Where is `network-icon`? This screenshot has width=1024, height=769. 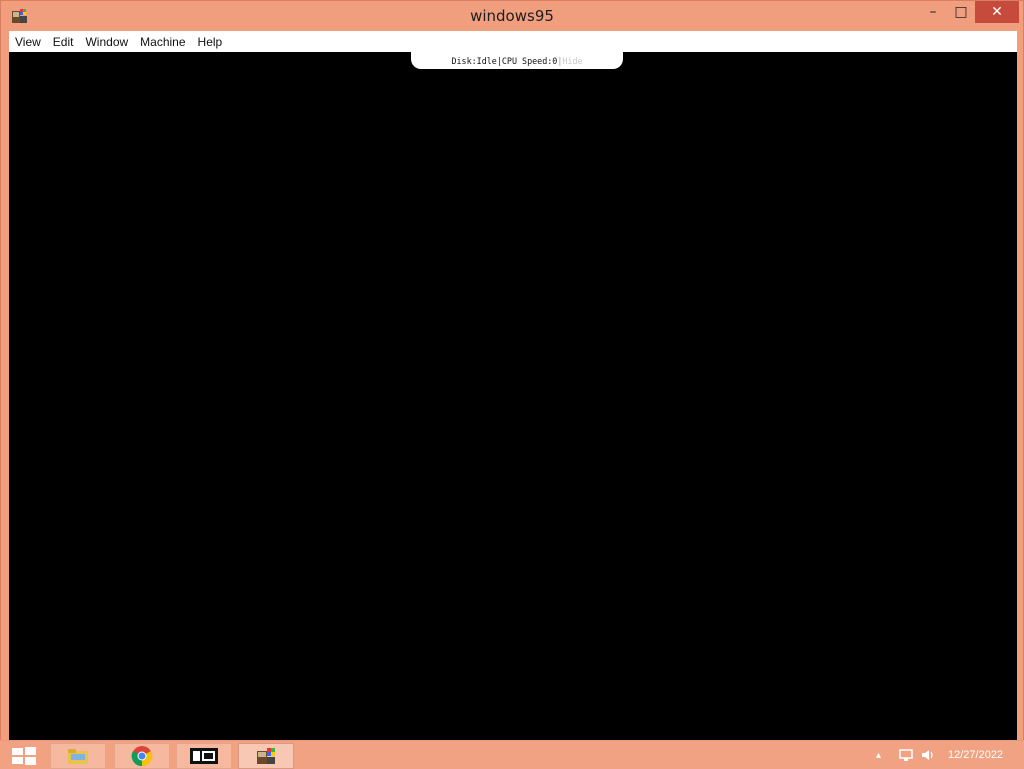
network-icon is located at coordinates (906, 755).